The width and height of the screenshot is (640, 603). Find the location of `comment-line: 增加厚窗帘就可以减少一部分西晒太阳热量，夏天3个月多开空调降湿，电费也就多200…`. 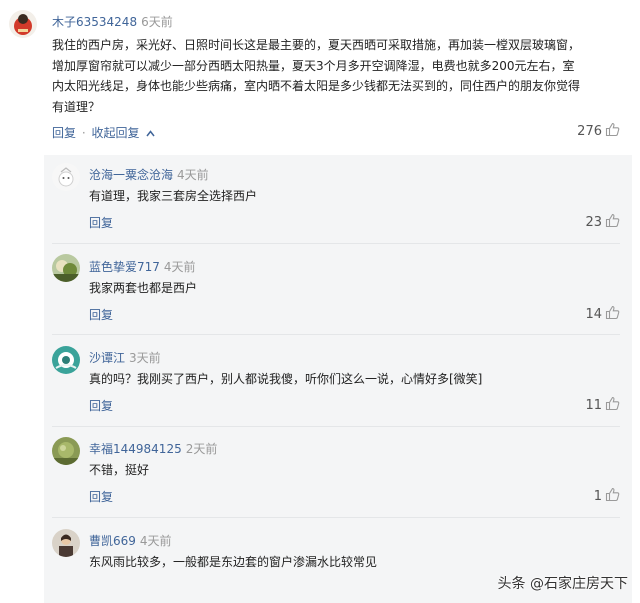

comment-line: 增加厚窗帘就可以减少一部分西晒太阳热量，夏天3个月多开空调降湿，电费也就多200… is located at coordinates (313, 65).